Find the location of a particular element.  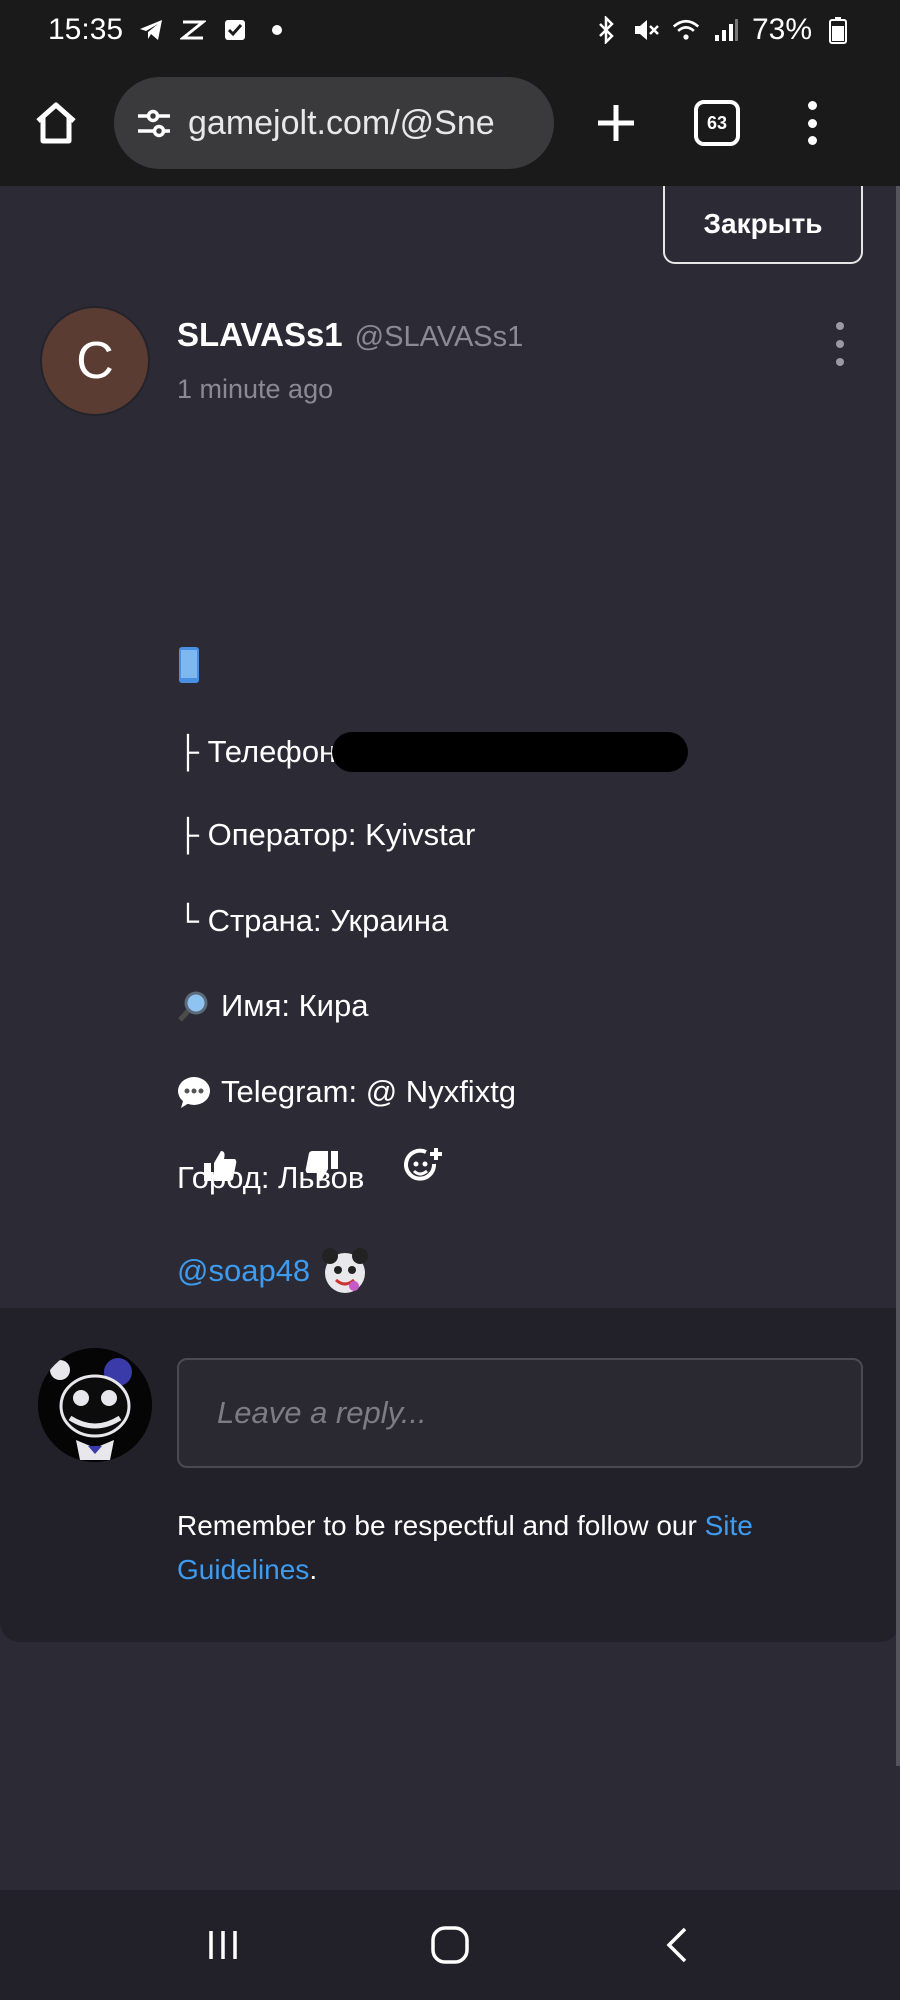

tab-switcher-button: 63 is located at coordinates (717, 123).